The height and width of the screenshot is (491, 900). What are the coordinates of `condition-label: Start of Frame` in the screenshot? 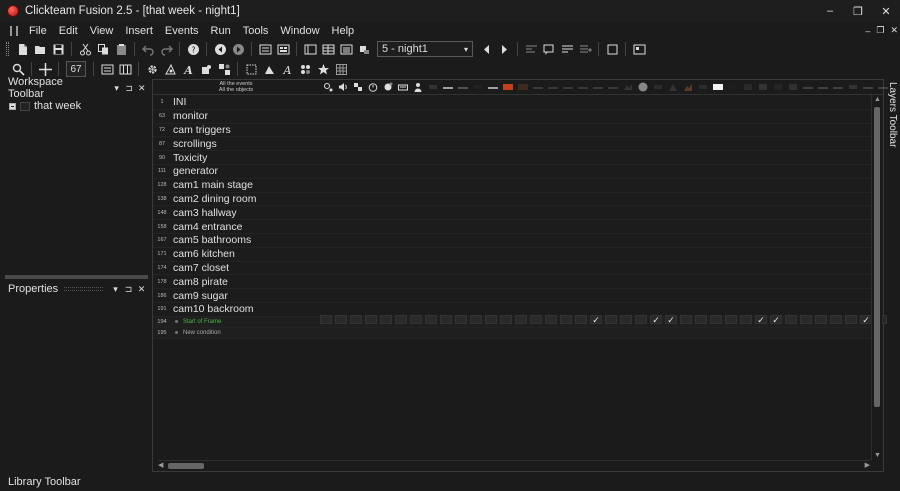 It's located at (202, 322).